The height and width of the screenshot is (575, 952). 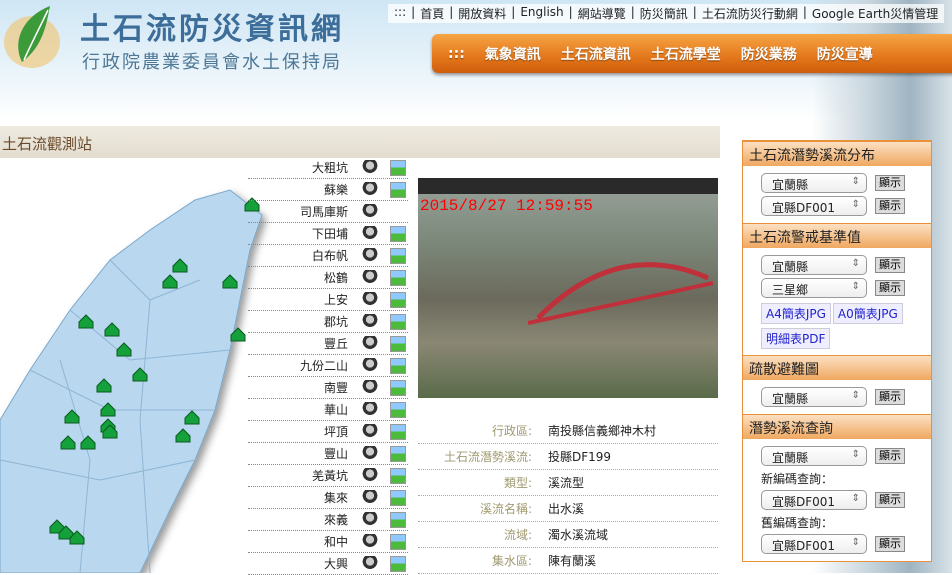 What do you see at coordinates (845, 54) in the screenshot?
I see `nav-item: 防災宣導` at bounding box center [845, 54].